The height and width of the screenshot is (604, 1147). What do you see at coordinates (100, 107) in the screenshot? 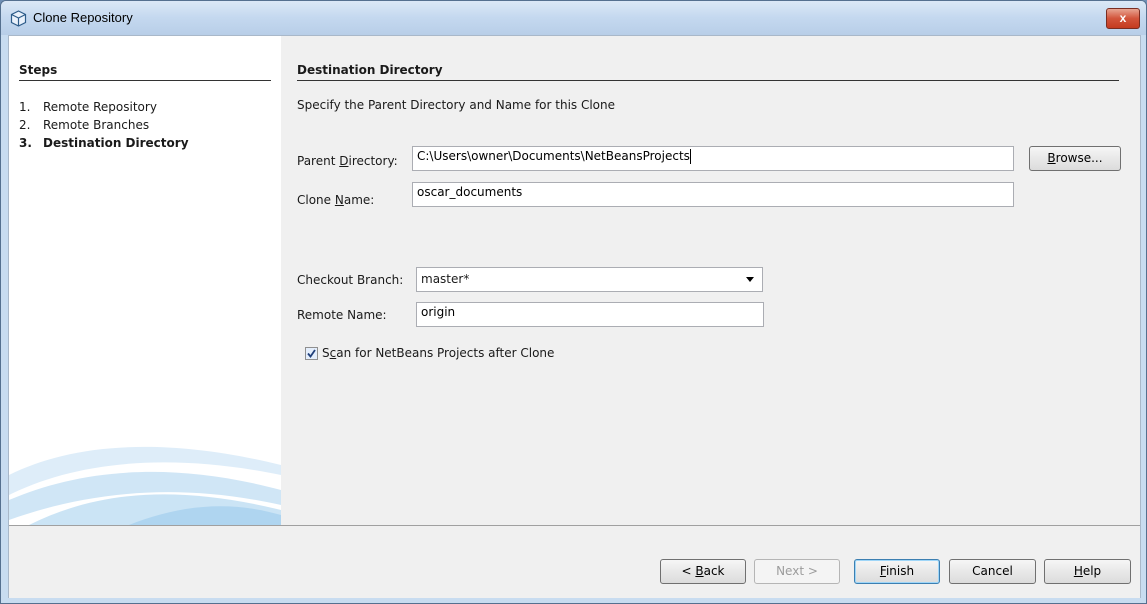
I see `step-label: Remote Repository` at bounding box center [100, 107].